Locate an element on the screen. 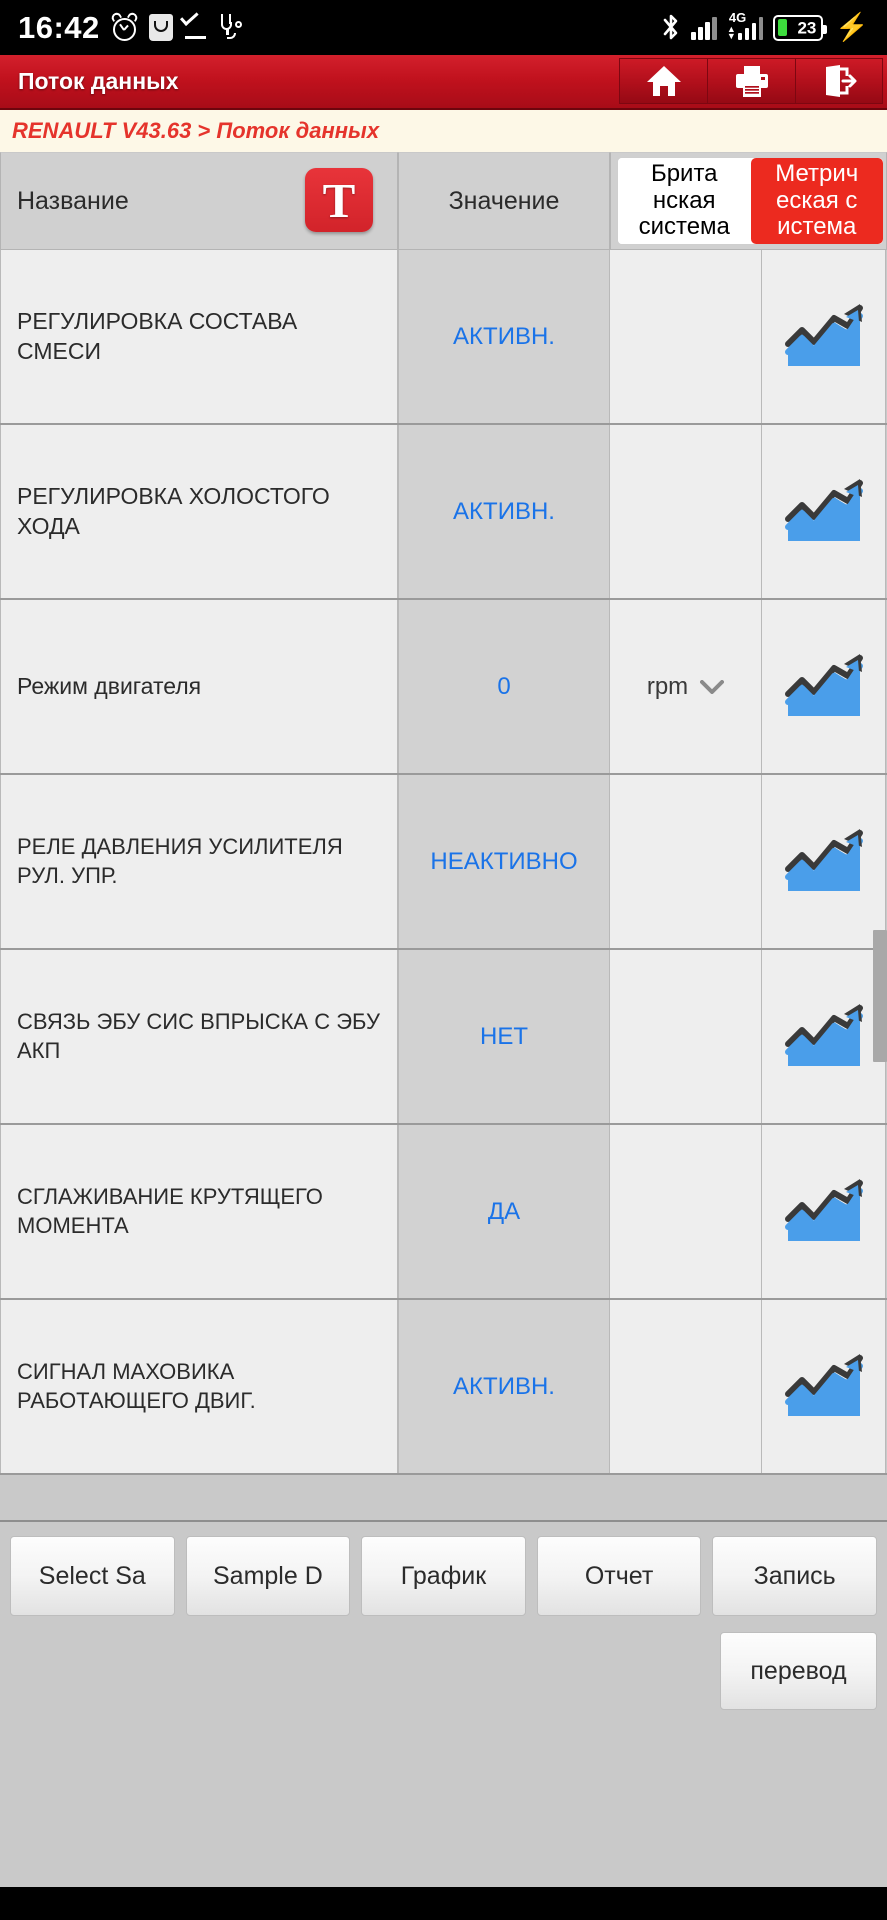 The width and height of the screenshot is (887, 1920). status-bar-left: 16:42 is located at coordinates (130, 26).